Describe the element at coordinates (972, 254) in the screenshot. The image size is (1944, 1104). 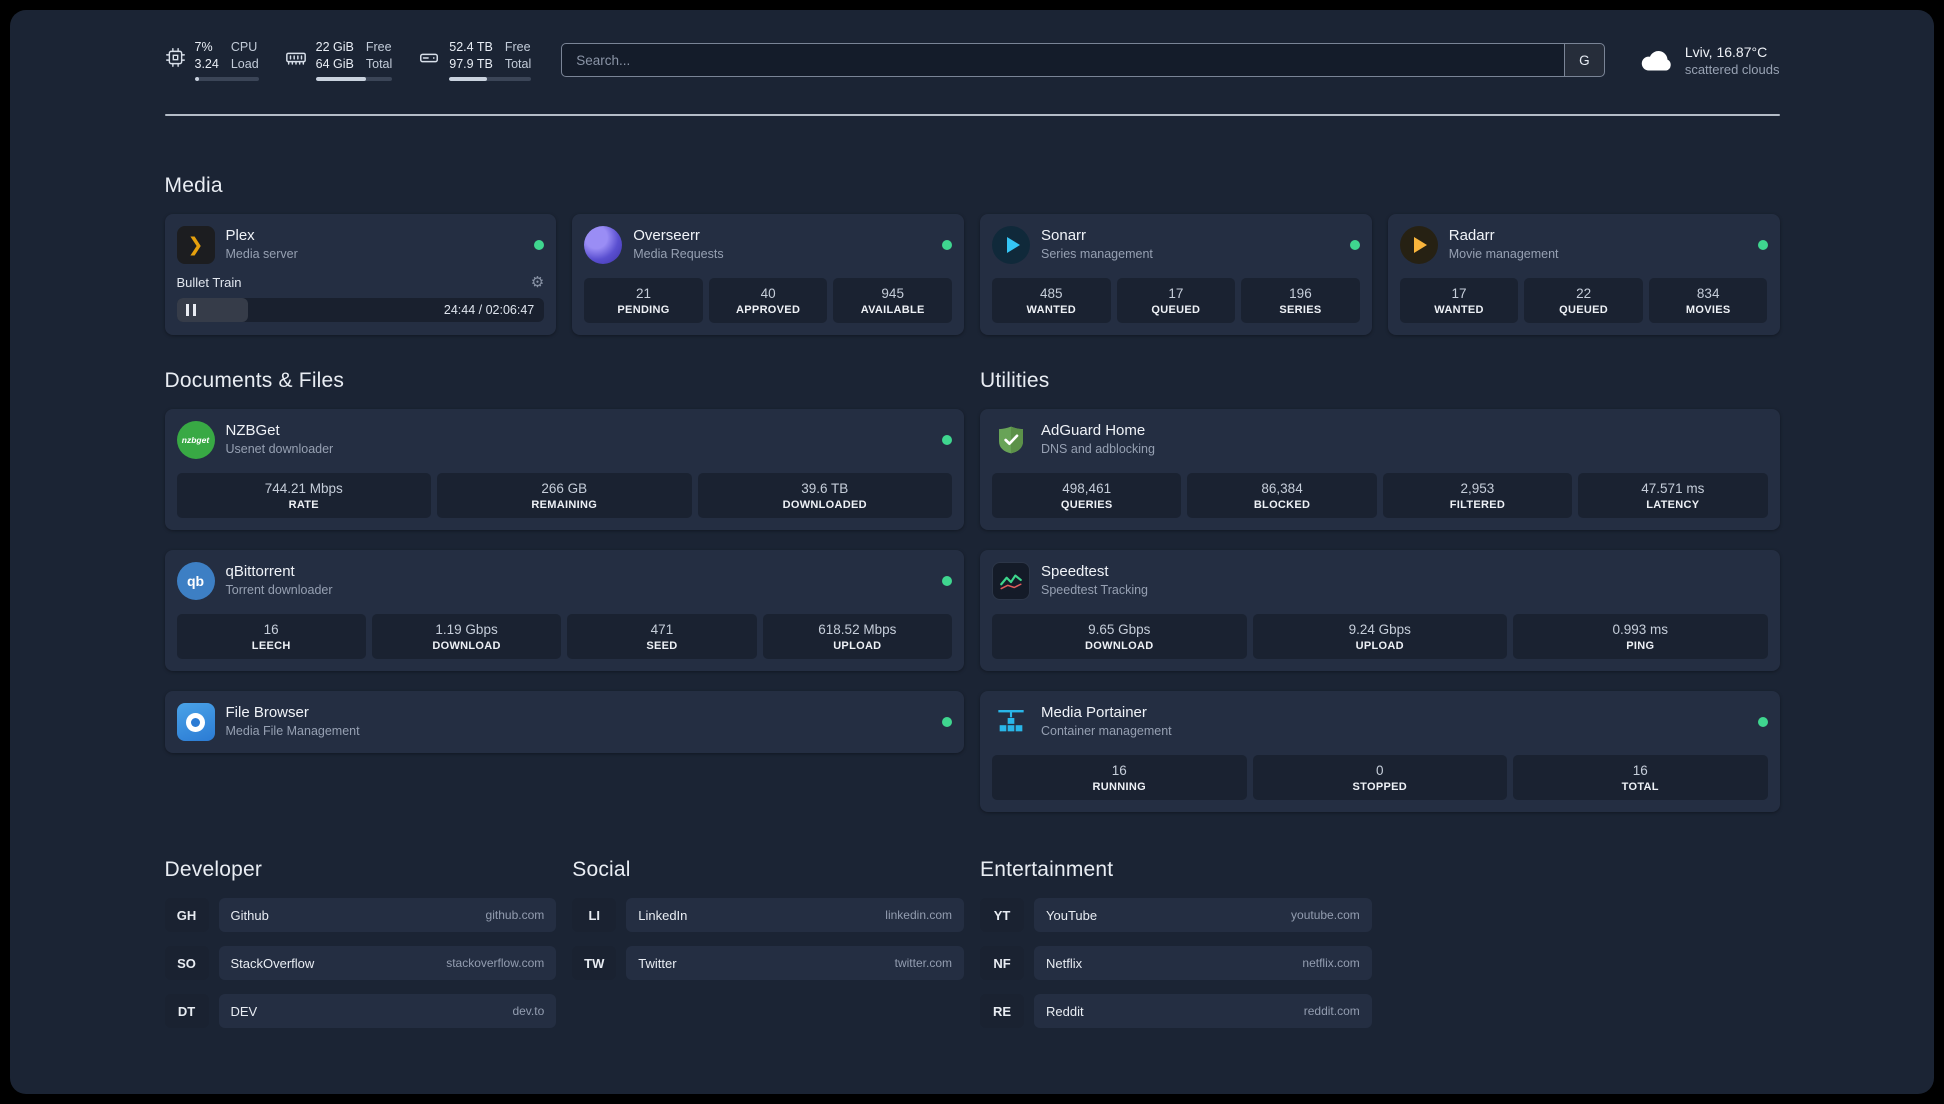
I see `section-media: Media Plex Media server Bullet Train` at that location.